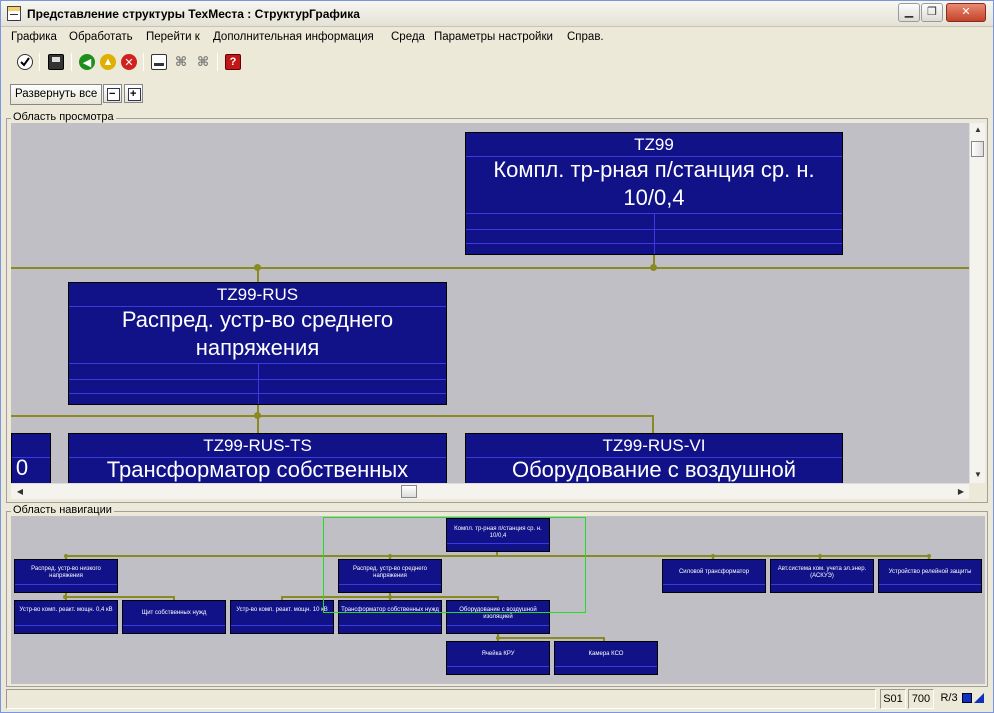  I want to click on nav-node-label: Камера КСО, so click(606, 654).